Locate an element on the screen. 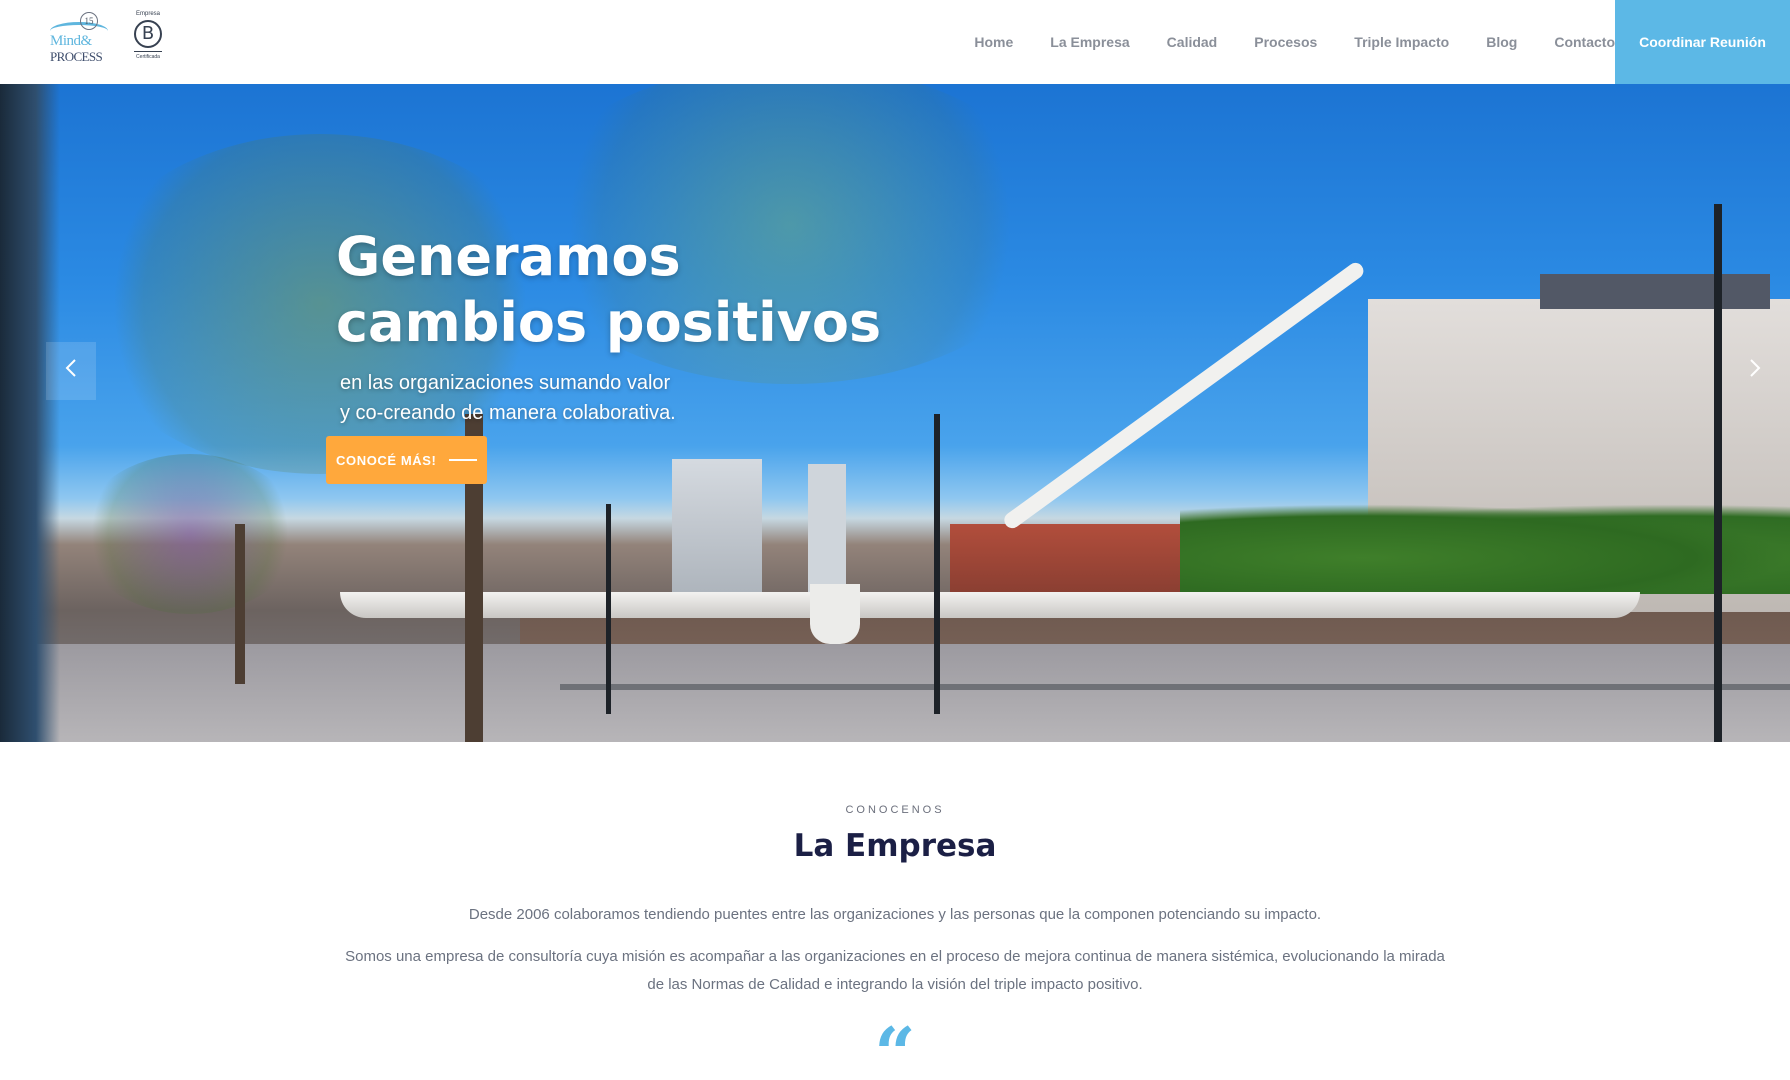 The image size is (1790, 1080). slider-next-button is located at coordinates (1755, 371).